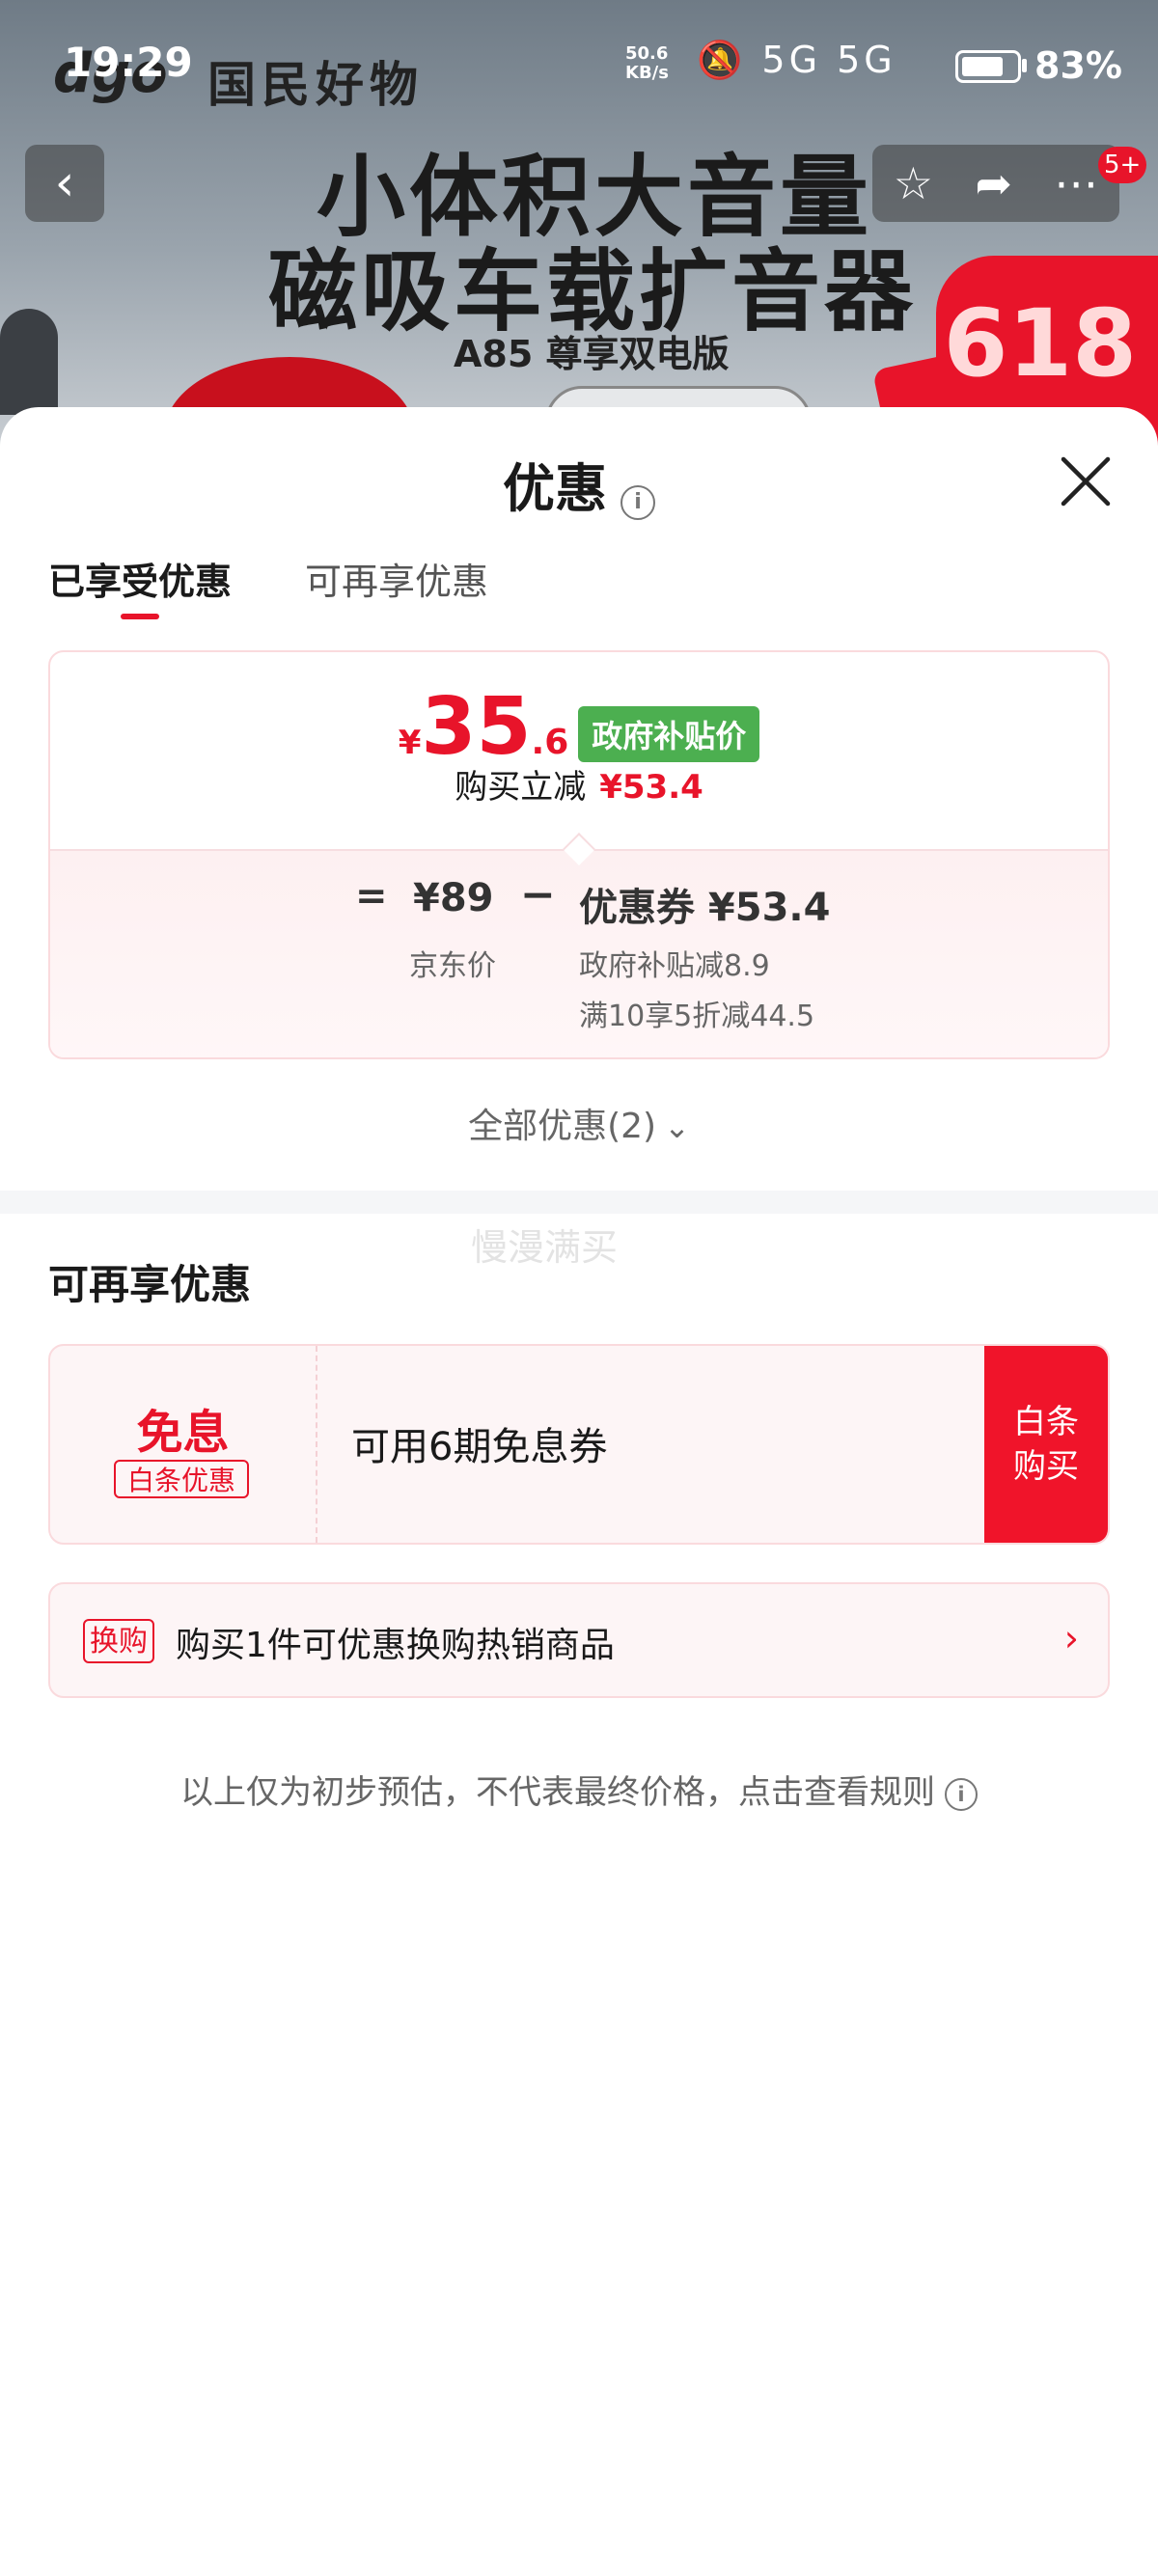 The width and height of the screenshot is (1158, 2576). I want to click on final-price: ¥35.6 政府补贴价, so click(579, 727).